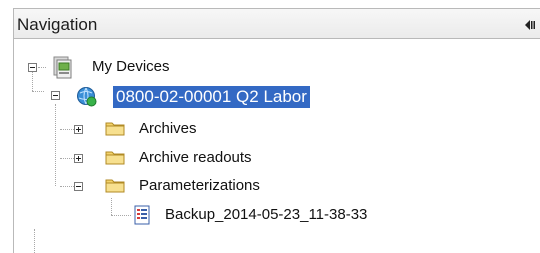 This screenshot has height=253, width=540. What do you see at coordinates (131, 67) in the screenshot?
I see `tree-node-my-devices: My Devices` at bounding box center [131, 67].